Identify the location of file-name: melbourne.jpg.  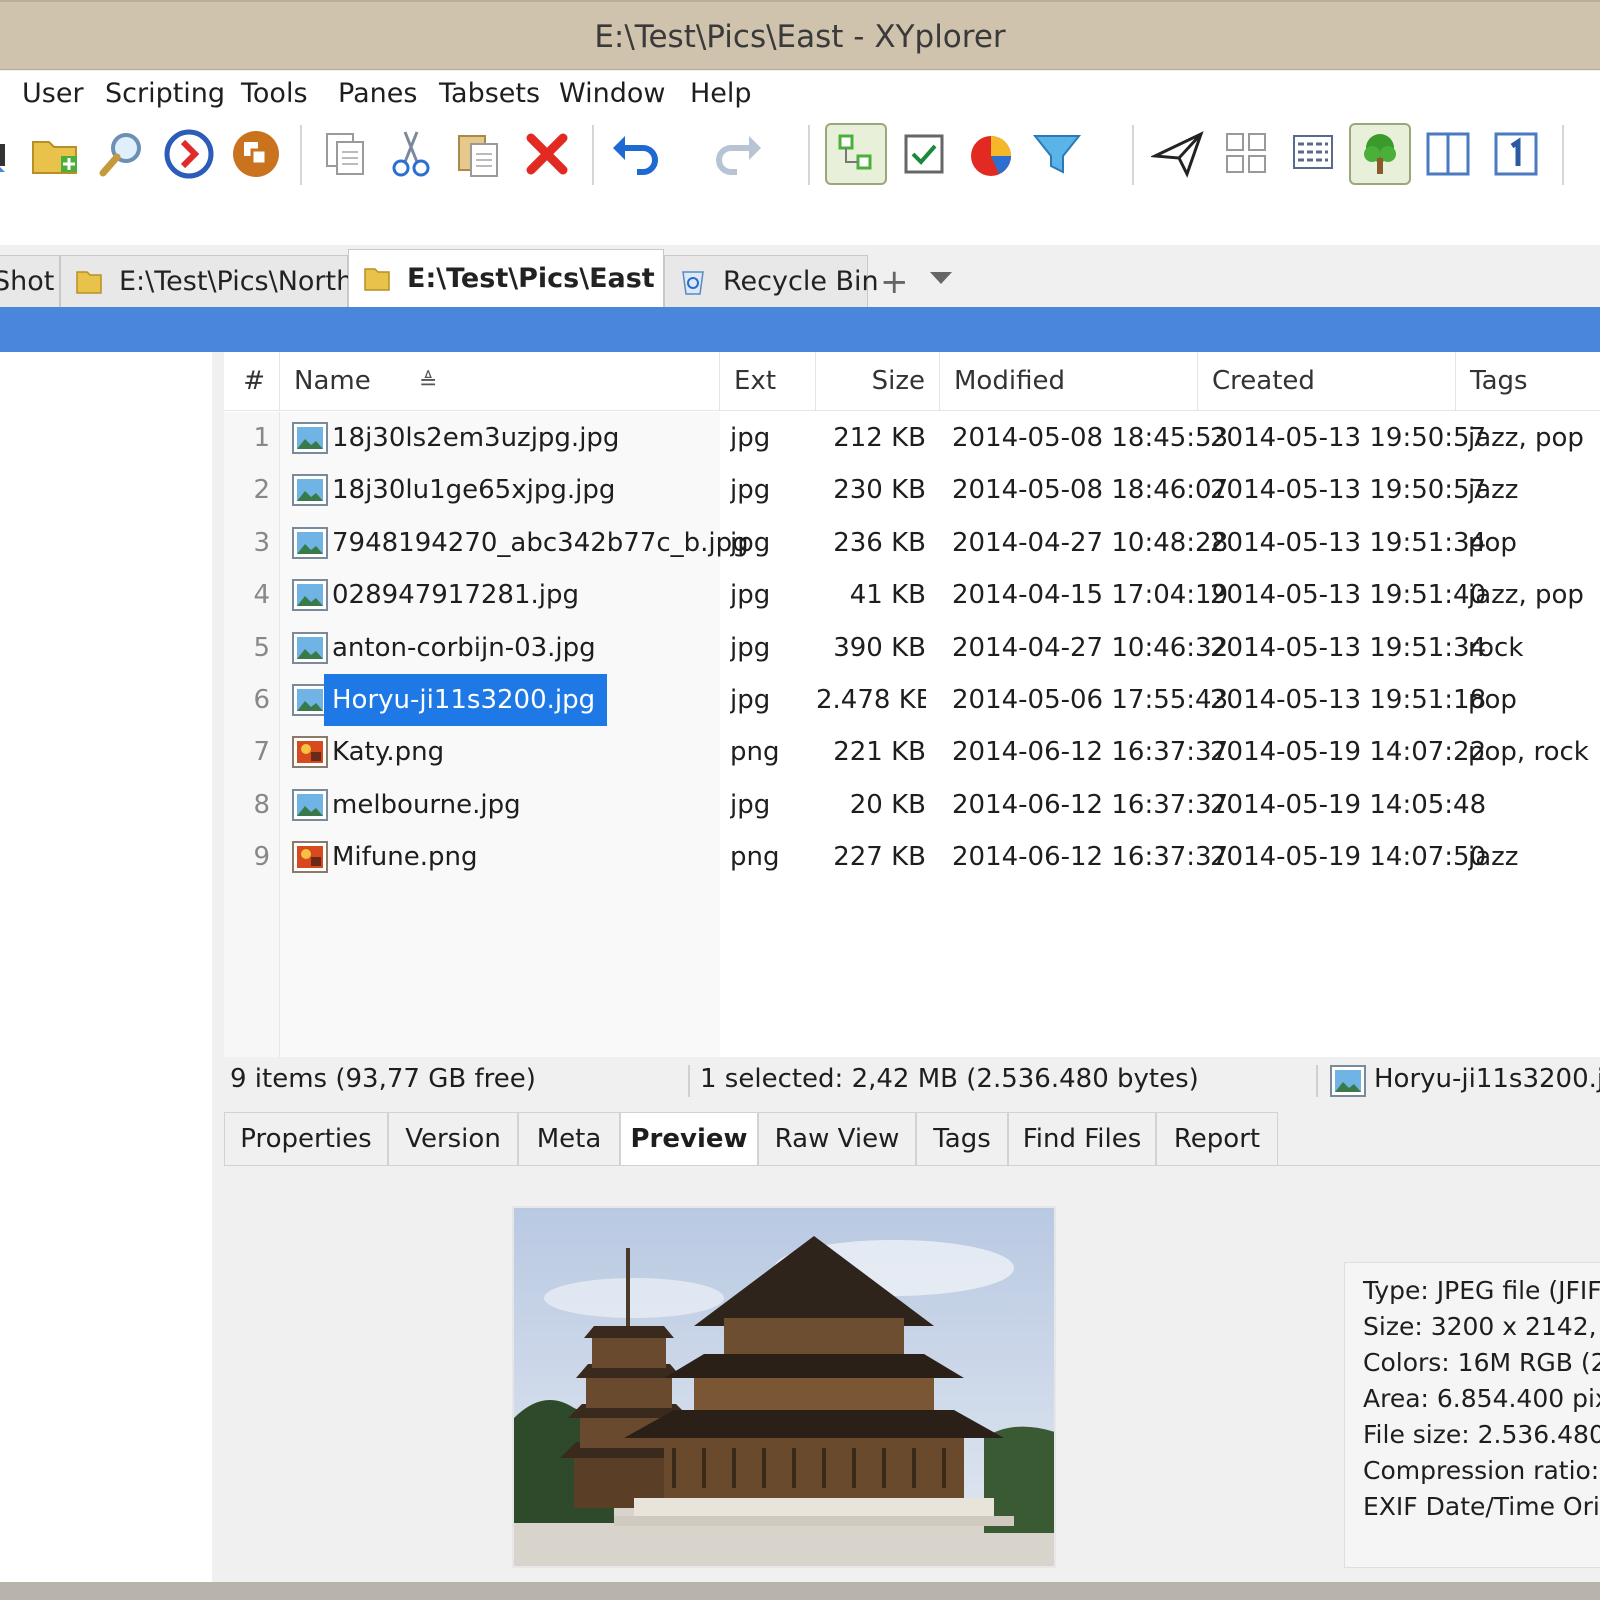
(428, 805).